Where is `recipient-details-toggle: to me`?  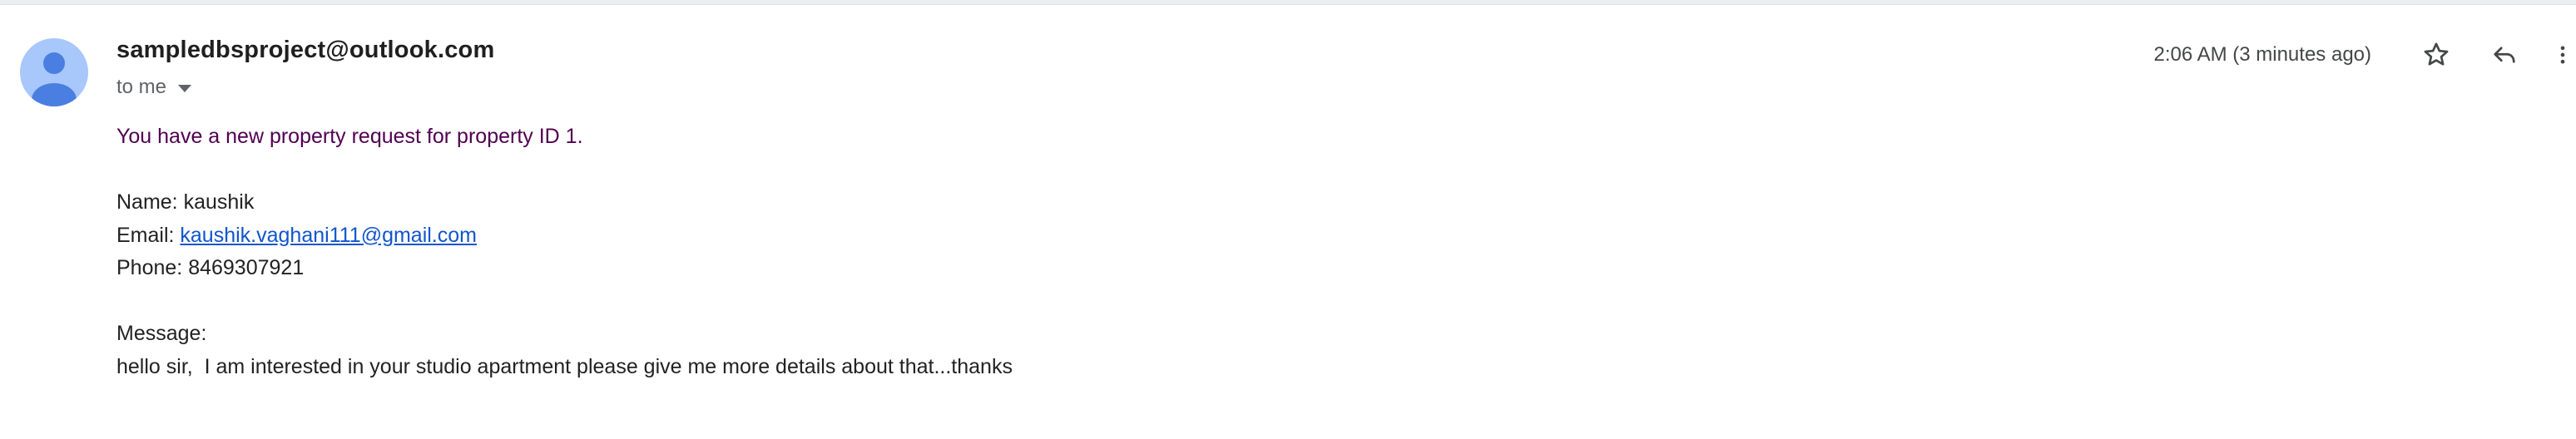
recipient-details-toggle: to me is located at coordinates (154, 87).